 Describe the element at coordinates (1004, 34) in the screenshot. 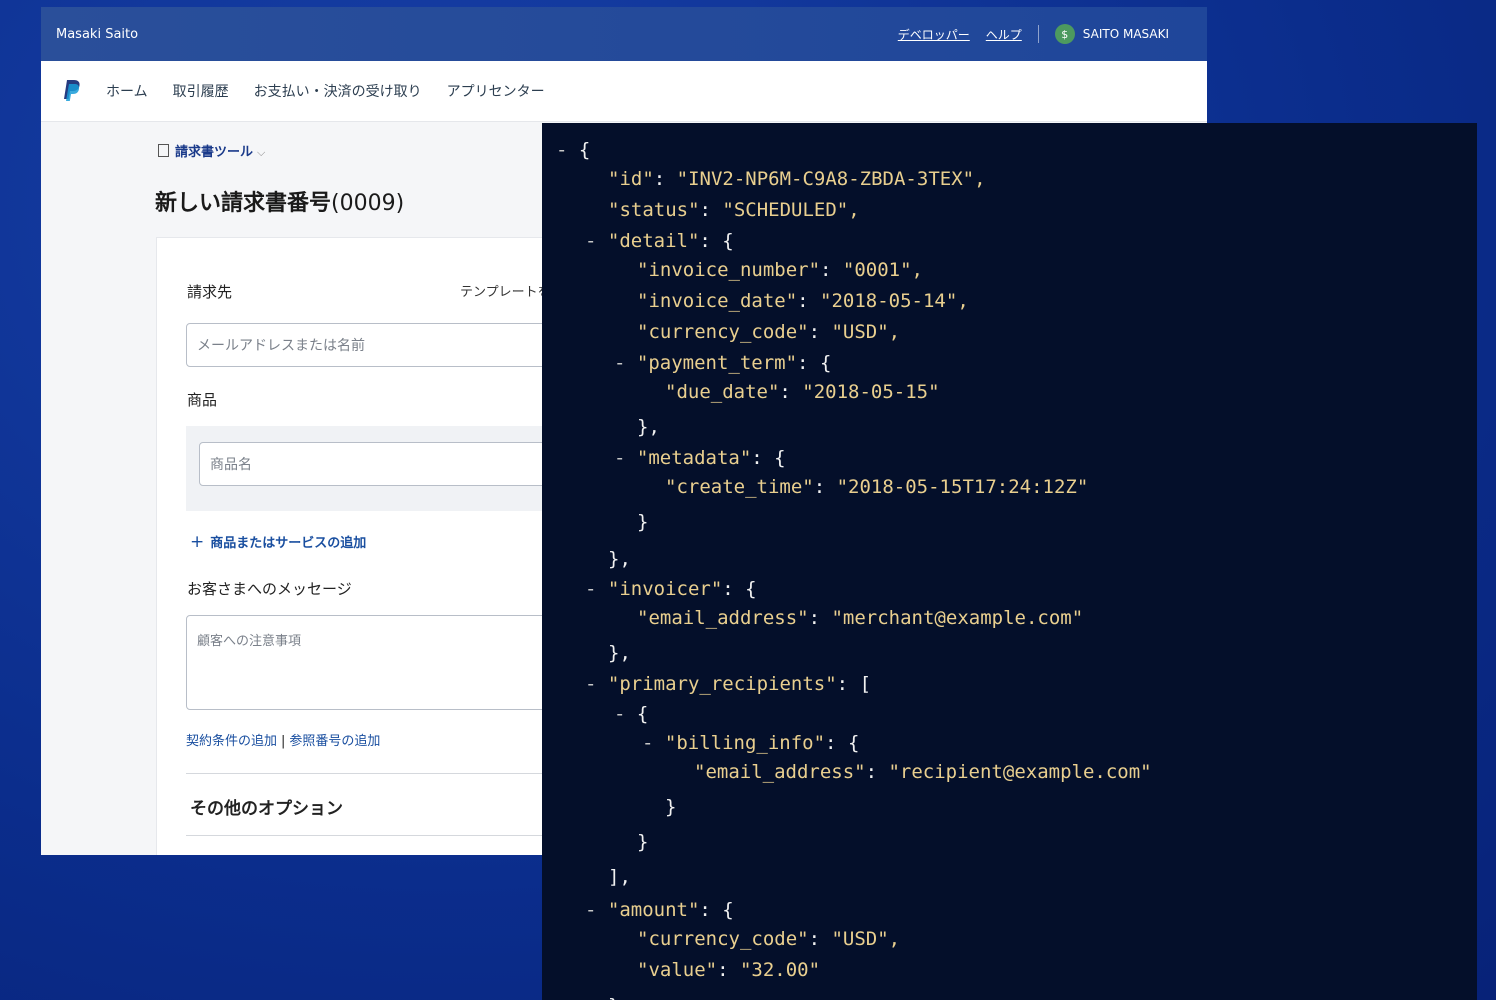

I see `help-link: ヘルプ` at that location.